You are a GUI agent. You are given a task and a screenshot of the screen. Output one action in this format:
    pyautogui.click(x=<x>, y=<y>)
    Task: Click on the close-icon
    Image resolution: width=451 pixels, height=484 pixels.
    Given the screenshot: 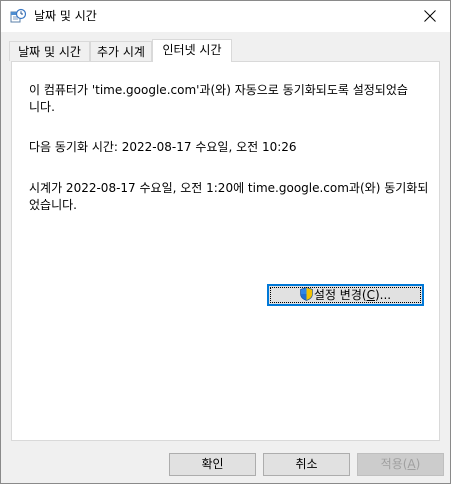 What is the action you would take?
    pyautogui.click(x=430, y=16)
    